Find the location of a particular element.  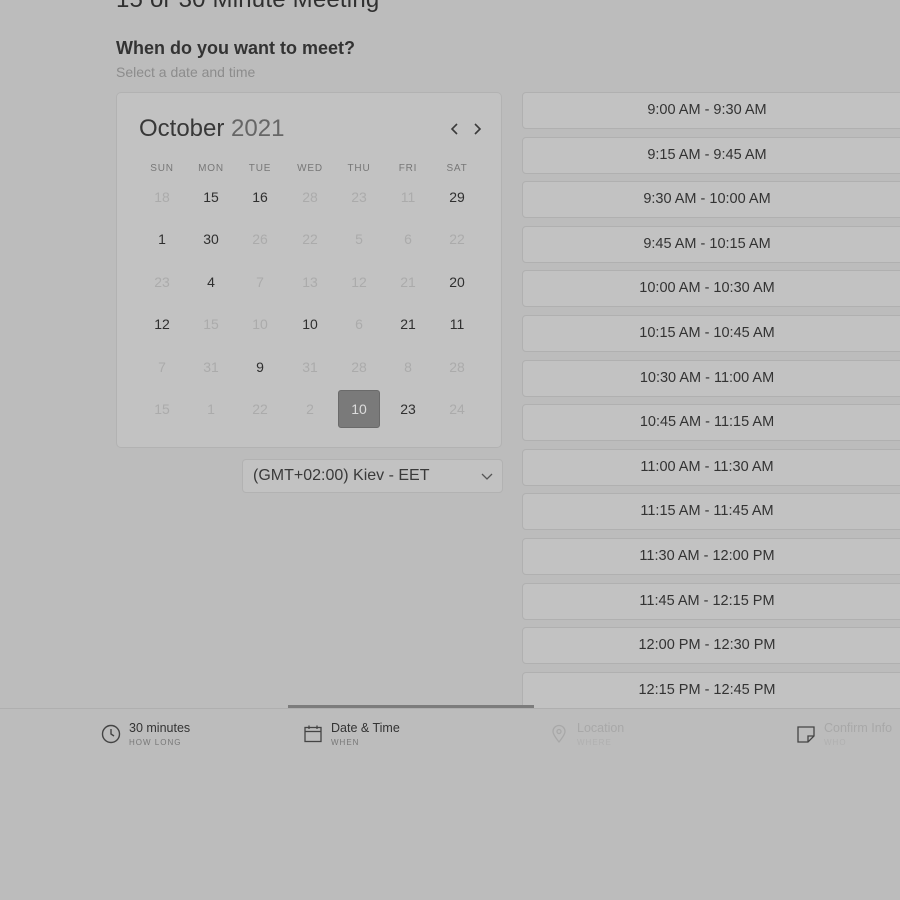

time-slot-button: 9:30 AM - 10:00 AM is located at coordinates (711, 200).